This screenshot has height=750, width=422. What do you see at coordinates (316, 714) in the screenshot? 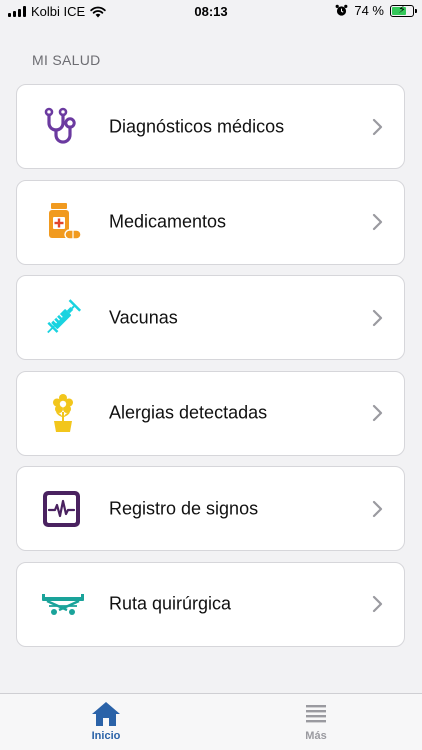
I see `menu-lines-icon` at bounding box center [316, 714].